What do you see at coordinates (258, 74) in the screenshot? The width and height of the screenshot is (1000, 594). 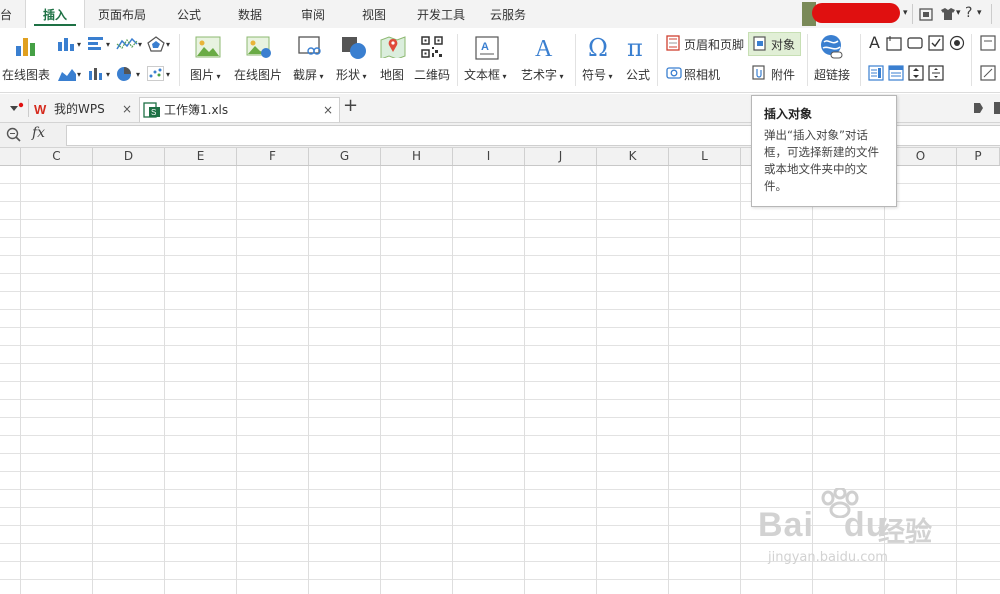 I see `online-picture-label: 在线图片` at bounding box center [258, 74].